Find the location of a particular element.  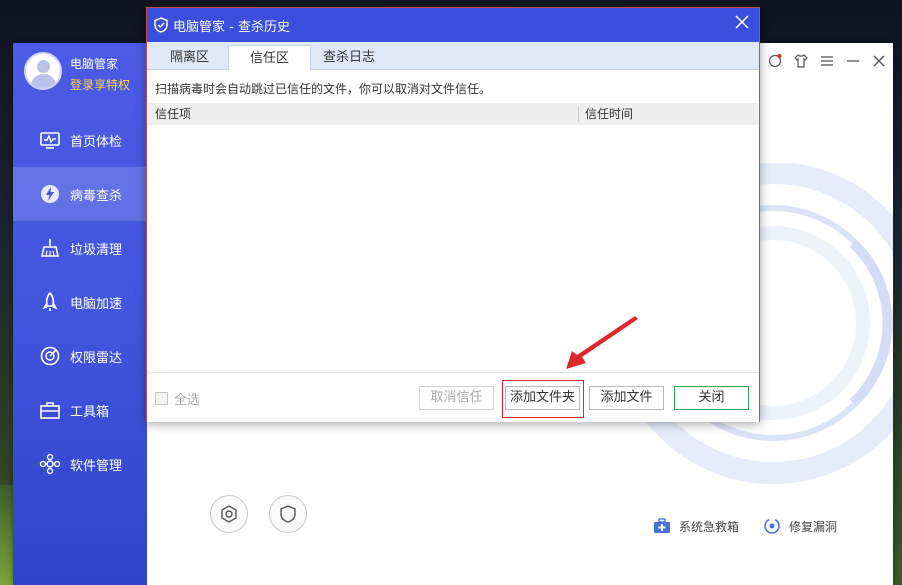

sidebar-item-home-check: 首页体检 is located at coordinates (80, 140).